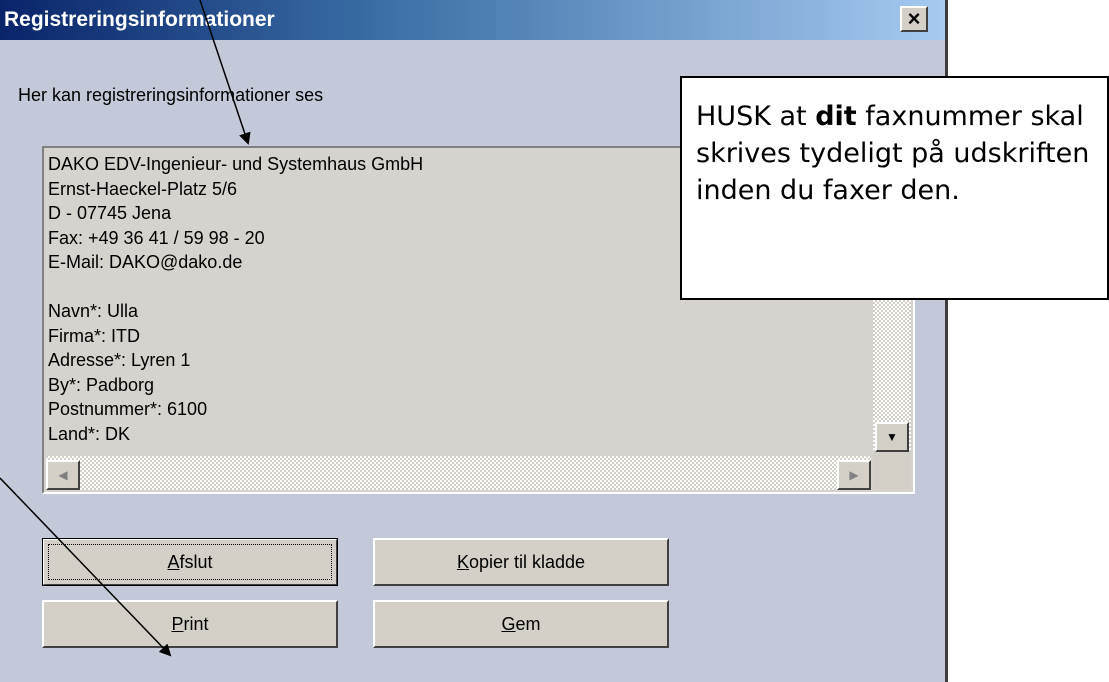 The width and height of the screenshot is (1109, 682). I want to click on scroll-down-button: ▼, so click(892, 437).